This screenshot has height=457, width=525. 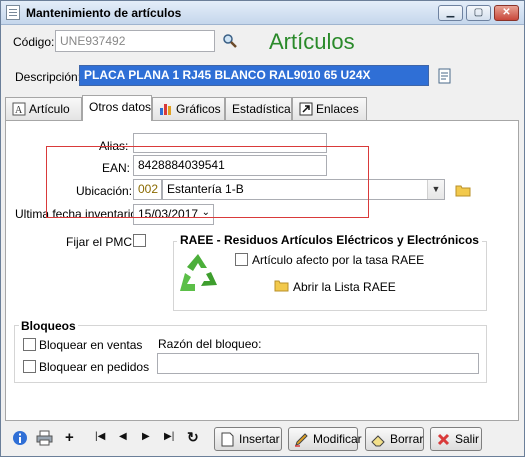 I want to click on salir-label: Salir, so click(x=467, y=439).